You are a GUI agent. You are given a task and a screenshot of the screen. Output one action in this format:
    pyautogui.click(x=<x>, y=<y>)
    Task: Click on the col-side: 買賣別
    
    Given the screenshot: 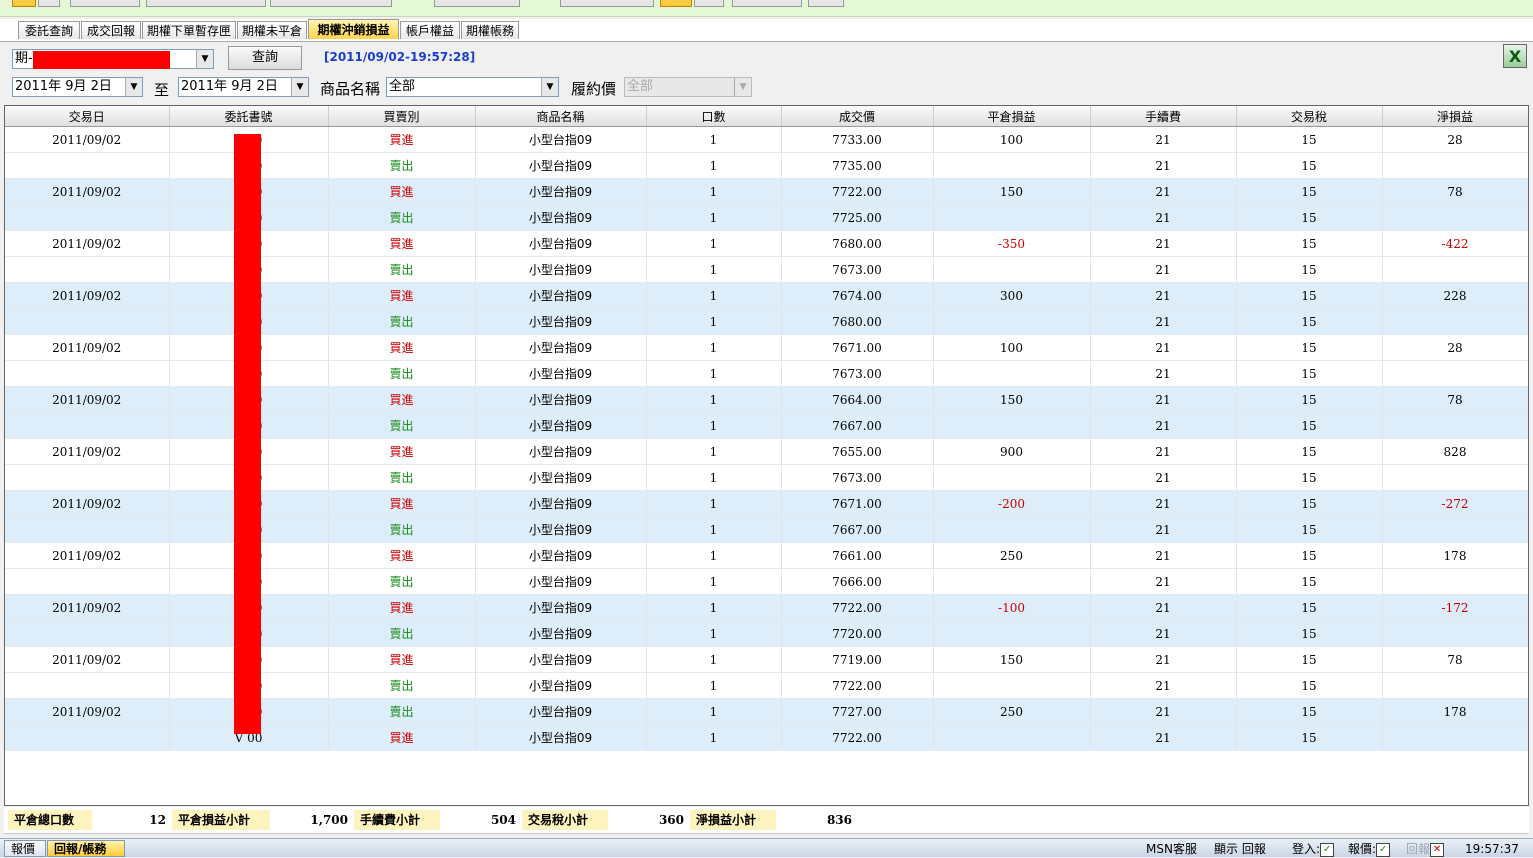 What is the action you would take?
    pyautogui.click(x=402, y=116)
    